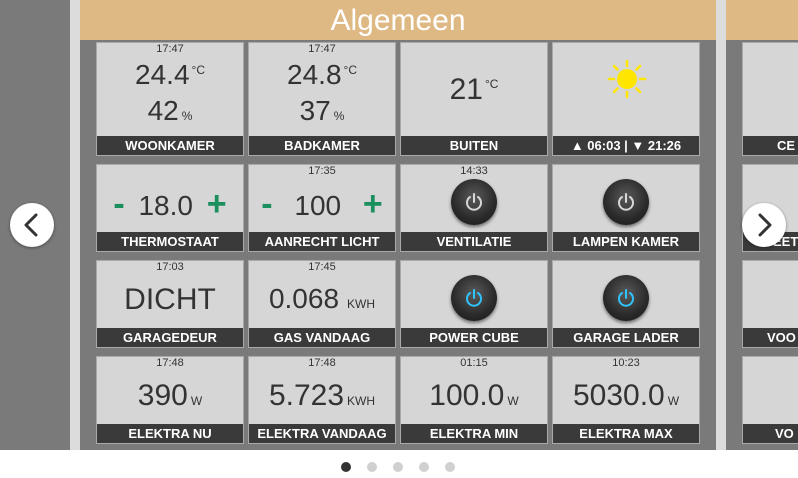 This screenshot has height=478, width=798. Describe the element at coordinates (474, 433) in the screenshot. I see `tile-label: ELEKTRA MIN` at that location.